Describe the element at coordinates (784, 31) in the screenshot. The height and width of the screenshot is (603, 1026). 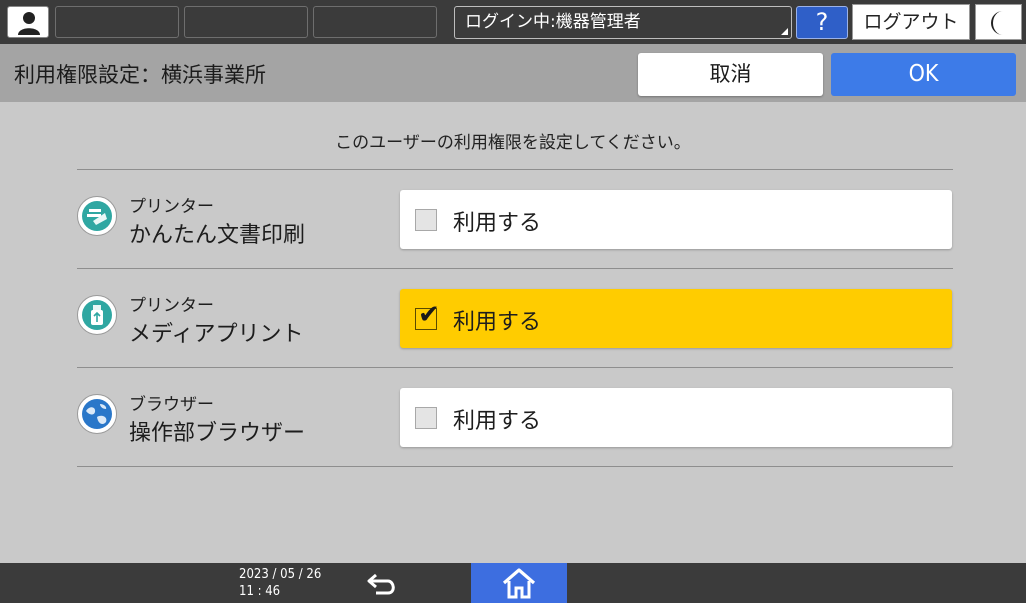
I see `dropdown-corner-icon` at that location.